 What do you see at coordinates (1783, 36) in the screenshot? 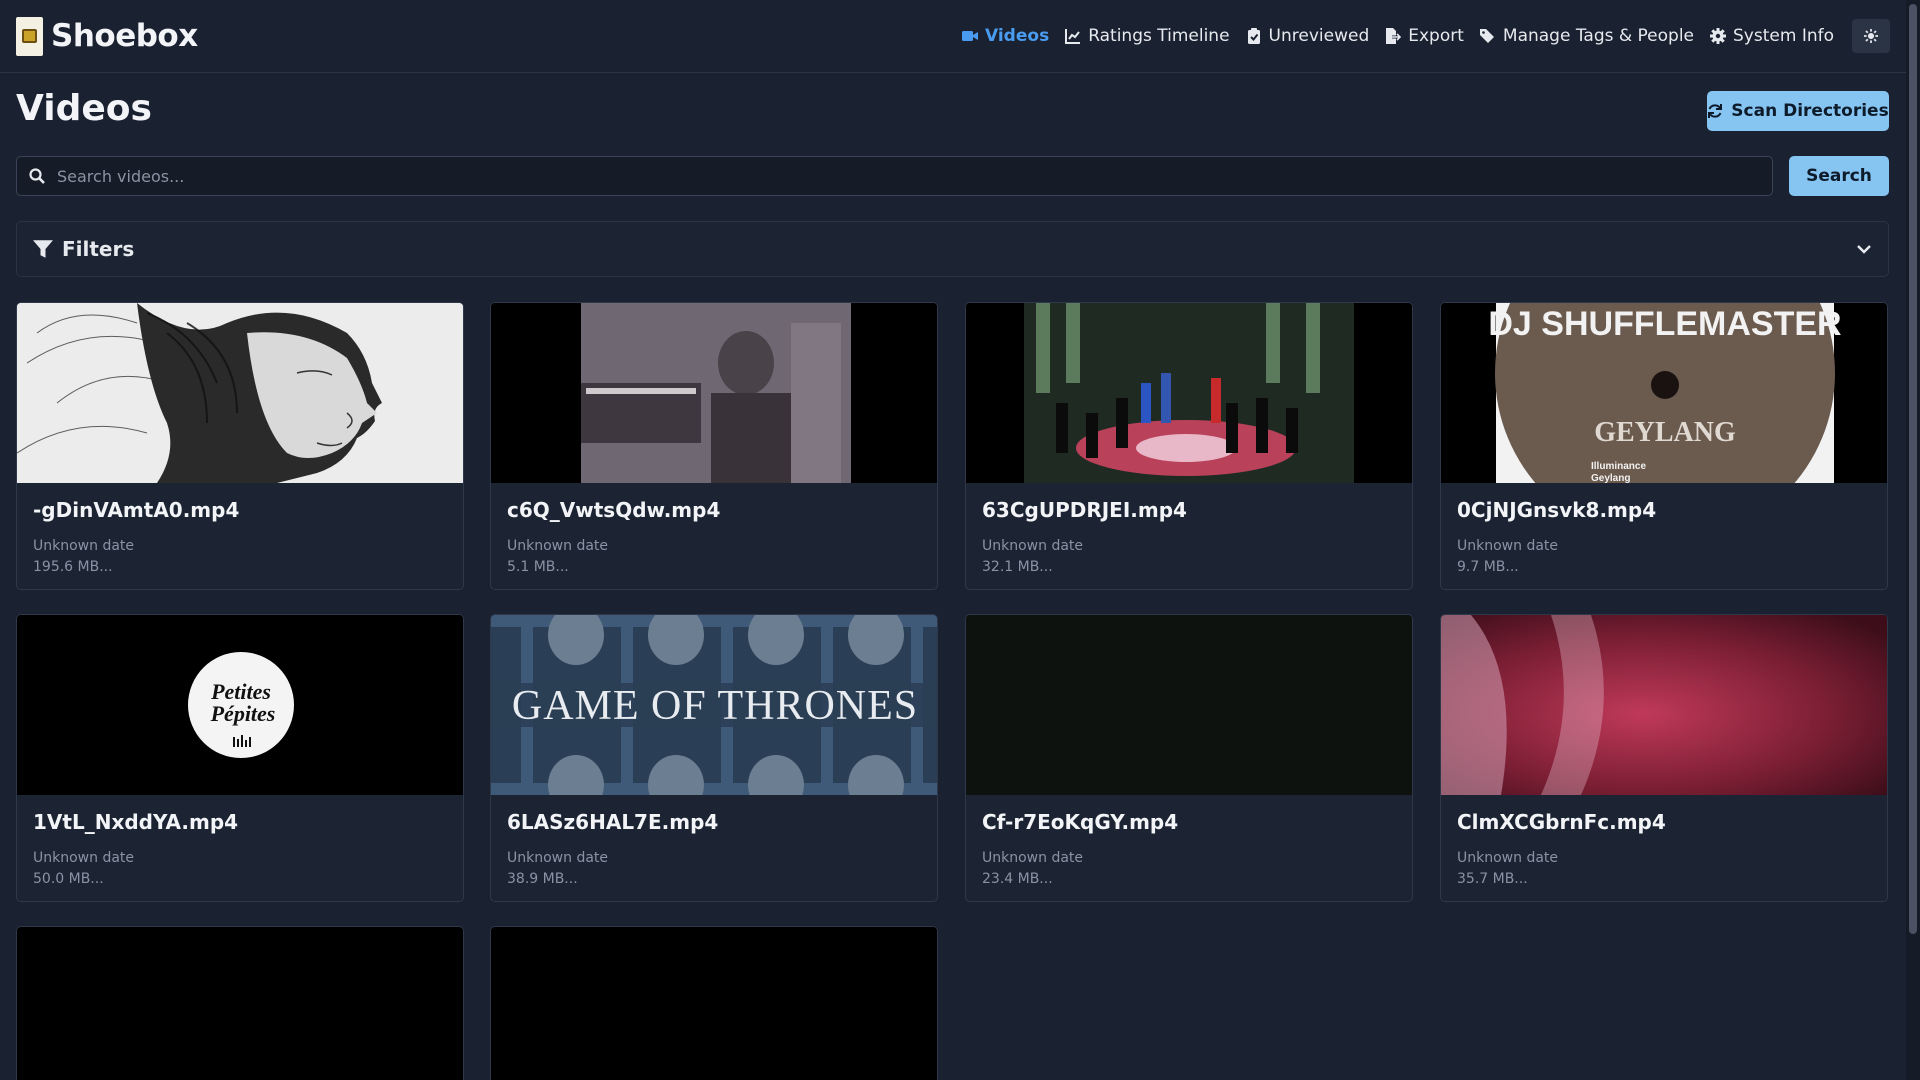
I see `nav-label: System Info` at bounding box center [1783, 36].